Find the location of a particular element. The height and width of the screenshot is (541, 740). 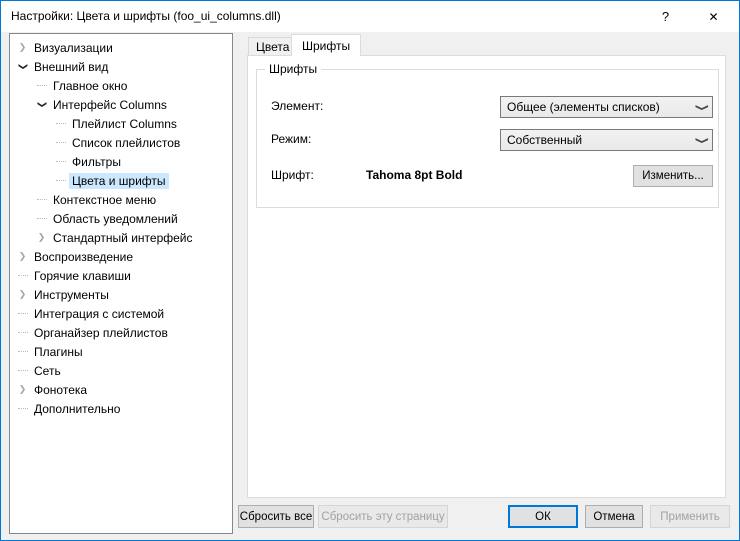

close-button: ✕ is located at coordinates (713, 16).